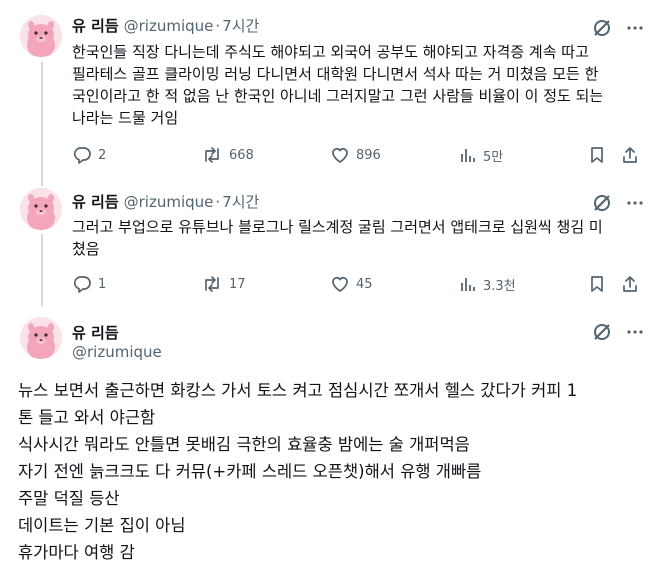 The width and height of the screenshot is (658, 568). What do you see at coordinates (76, 552) in the screenshot?
I see `main-tweet-text-line: 휴가마다 여행 감` at bounding box center [76, 552].